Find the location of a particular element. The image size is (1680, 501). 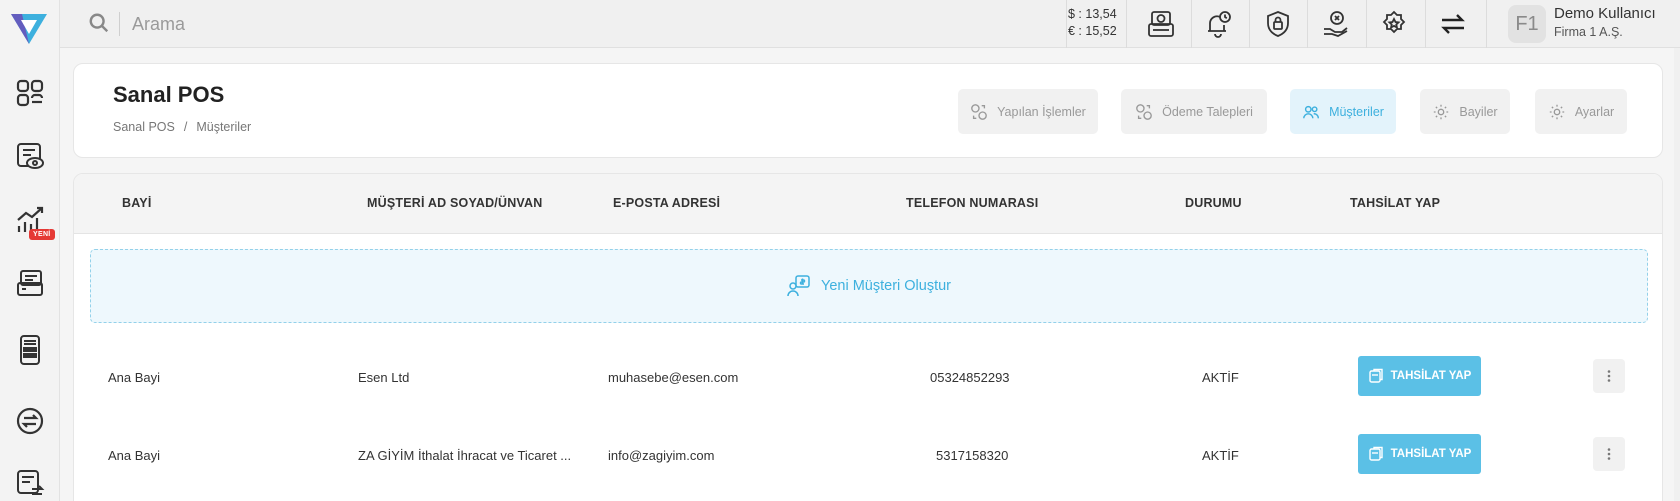

create-customer-label: Yeni Müşteri Oluştur is located at coordinates (886, 286).